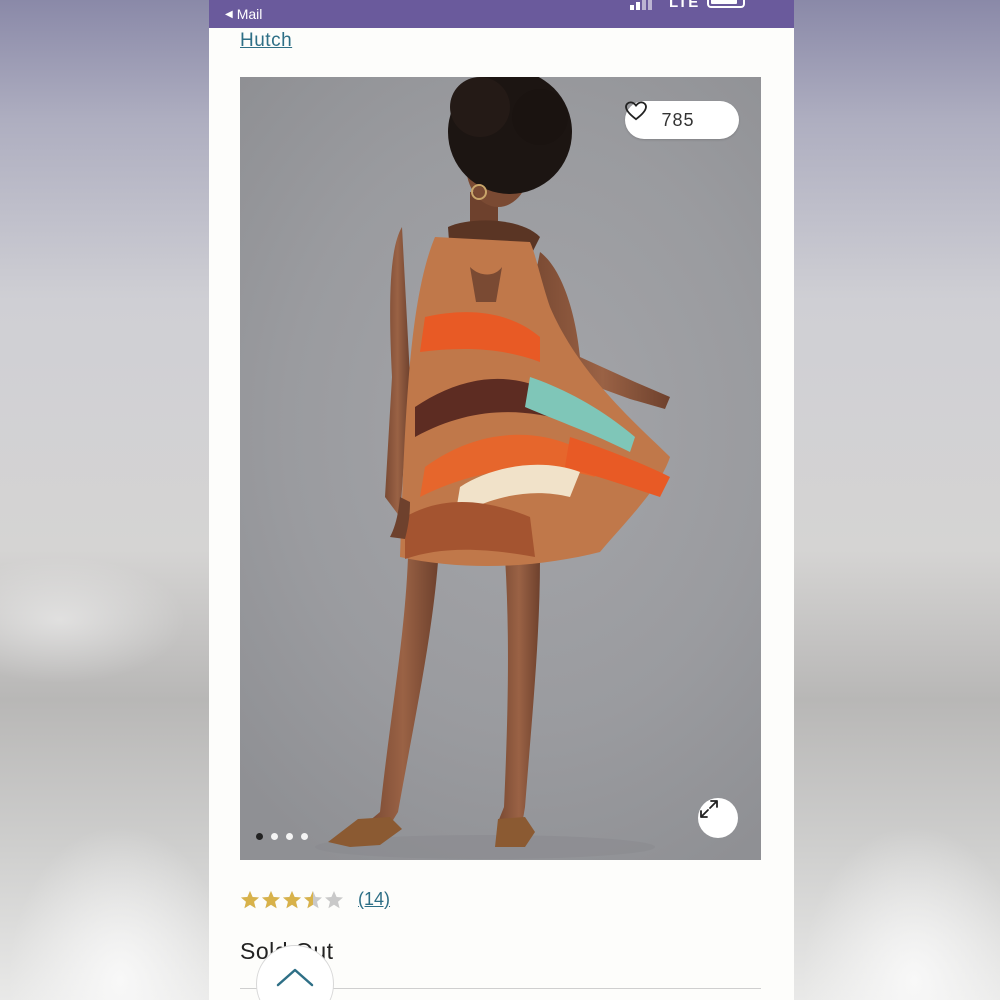 This screenshot has width=1000, height=1000. Describe the element at coordinates (295, 979) in the screenshot. I see `chevron-up-icon` at that location.